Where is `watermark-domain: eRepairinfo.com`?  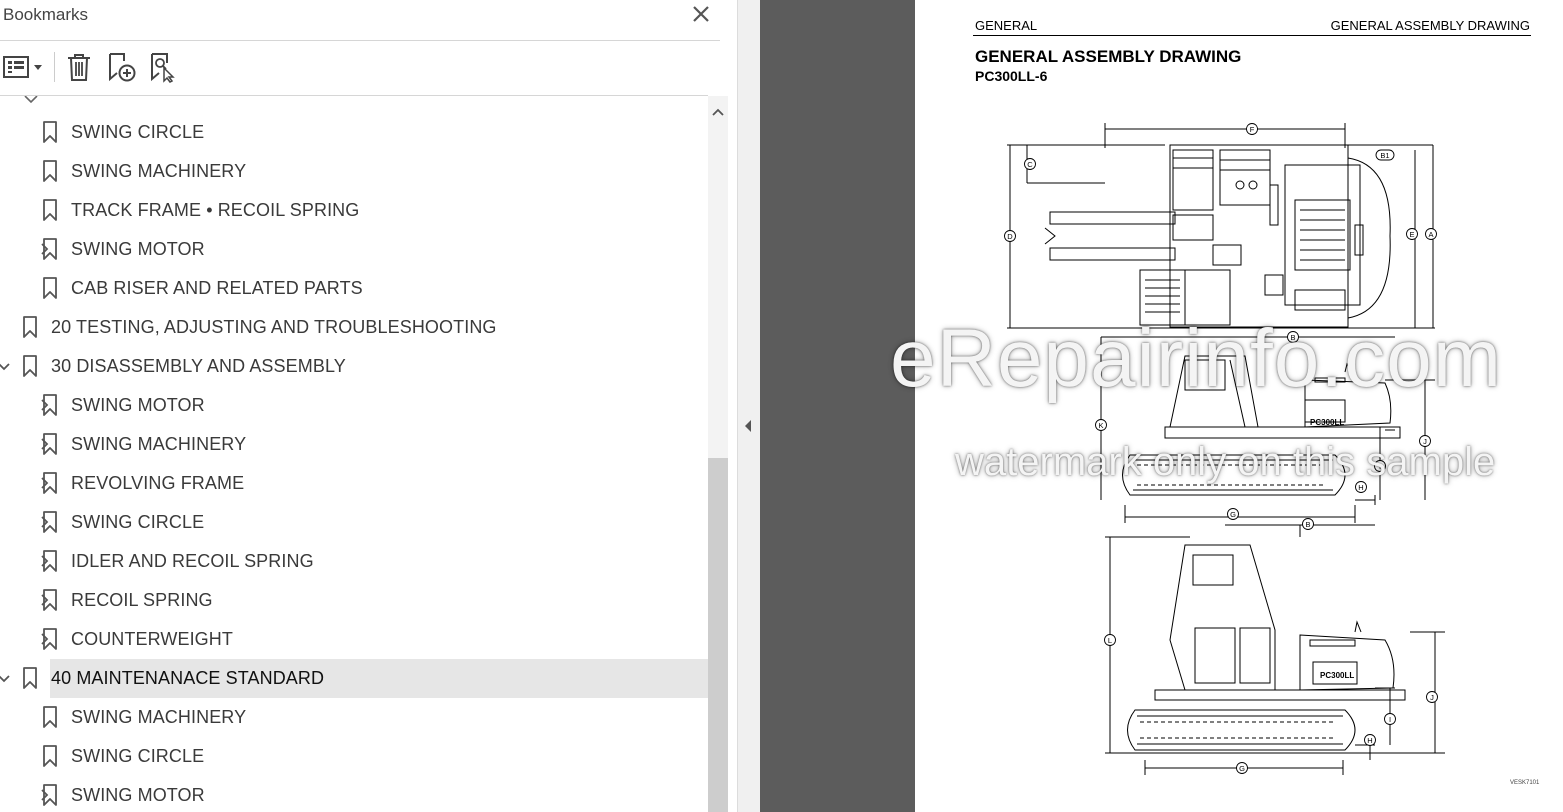
watermark-domain: eRepairinfo.com is located at coordinates (1196, 358).